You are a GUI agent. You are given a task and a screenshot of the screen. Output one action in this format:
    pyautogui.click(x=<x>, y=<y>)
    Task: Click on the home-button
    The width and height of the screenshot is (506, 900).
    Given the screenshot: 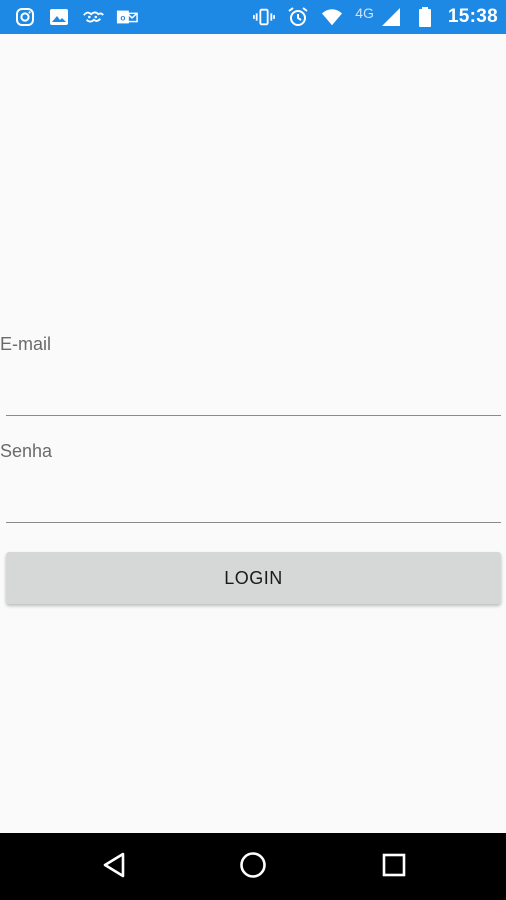 What is the action you would take?
    pyautogui.click(x=253, y=867)
    